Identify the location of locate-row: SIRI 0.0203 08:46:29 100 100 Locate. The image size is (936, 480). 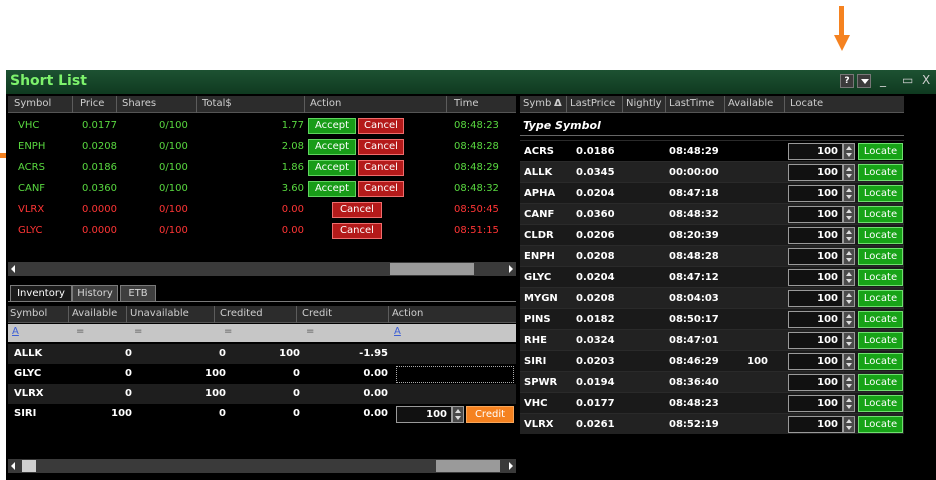
(712, 360).